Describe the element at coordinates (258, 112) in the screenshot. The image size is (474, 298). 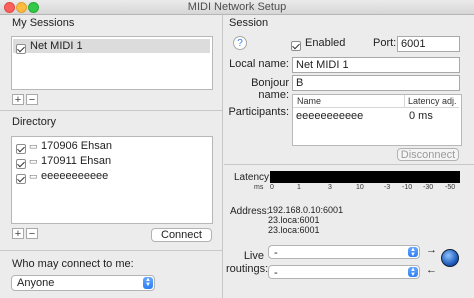
I see `participants-label: Participants:` at that location.